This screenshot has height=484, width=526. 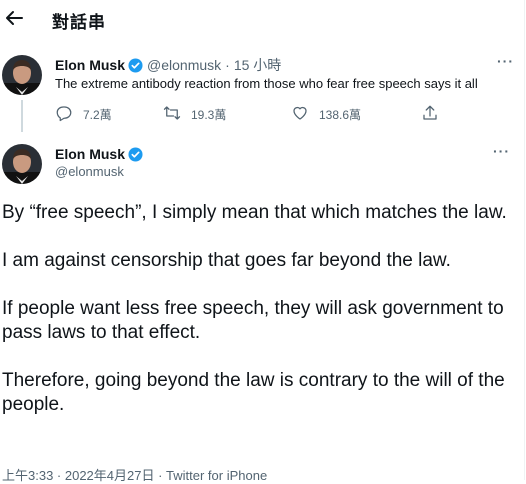 I want to click on heart-icon, so click(x=305, y=114).